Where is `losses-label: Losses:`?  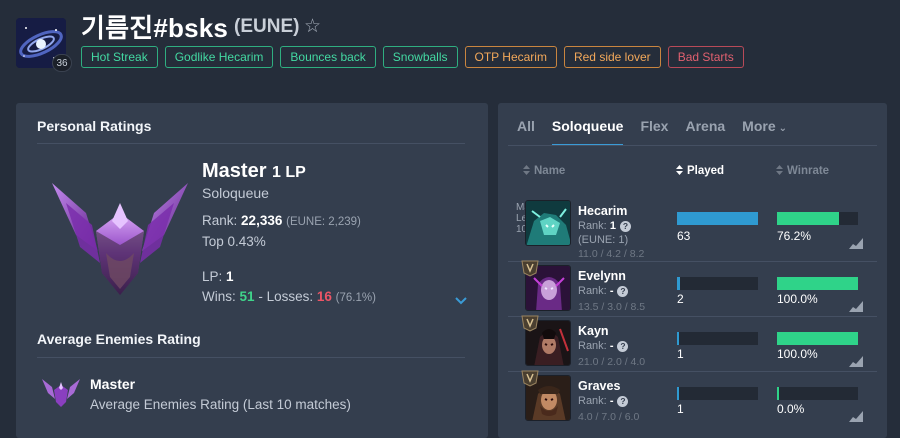
losses-label: Losses: is located at coordinates (290, 296).